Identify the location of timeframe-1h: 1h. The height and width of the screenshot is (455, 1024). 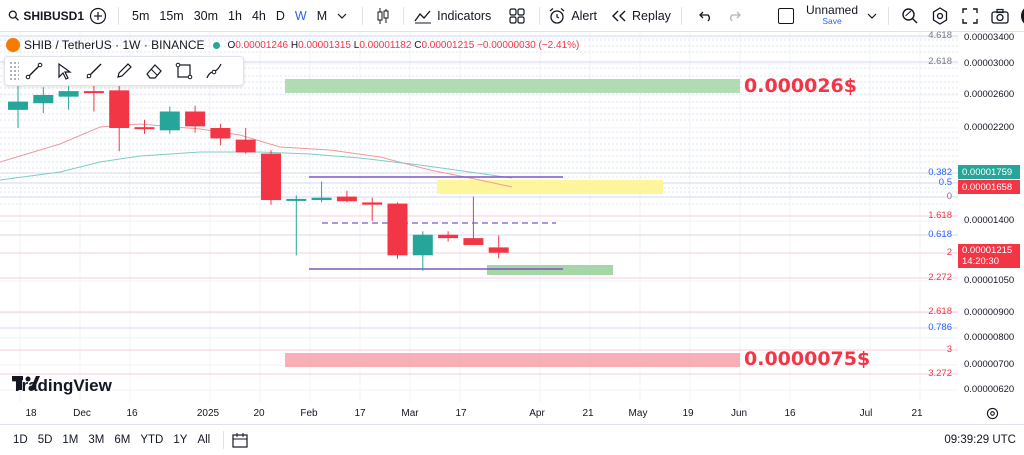
(235, 16).